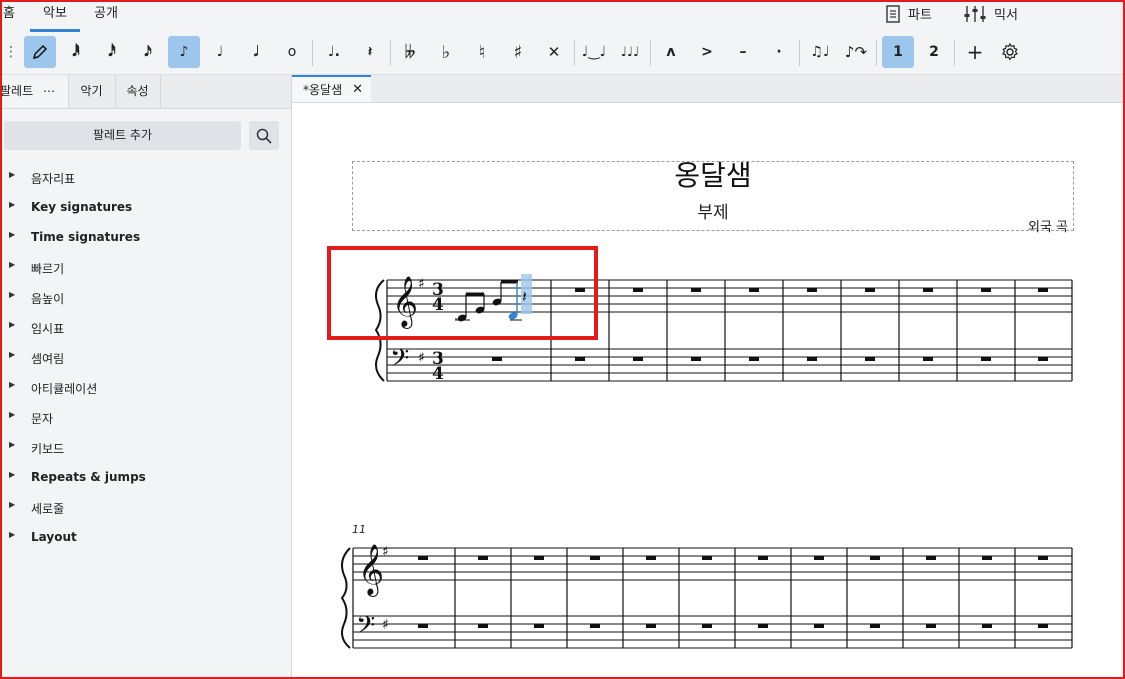 The width and height of the screenshot is (1125, 679). What do you see at coordinates (371, 570) in the screenshot?
I see `treble-clef-icon: 𝄞` at bounding box center [371, 570].